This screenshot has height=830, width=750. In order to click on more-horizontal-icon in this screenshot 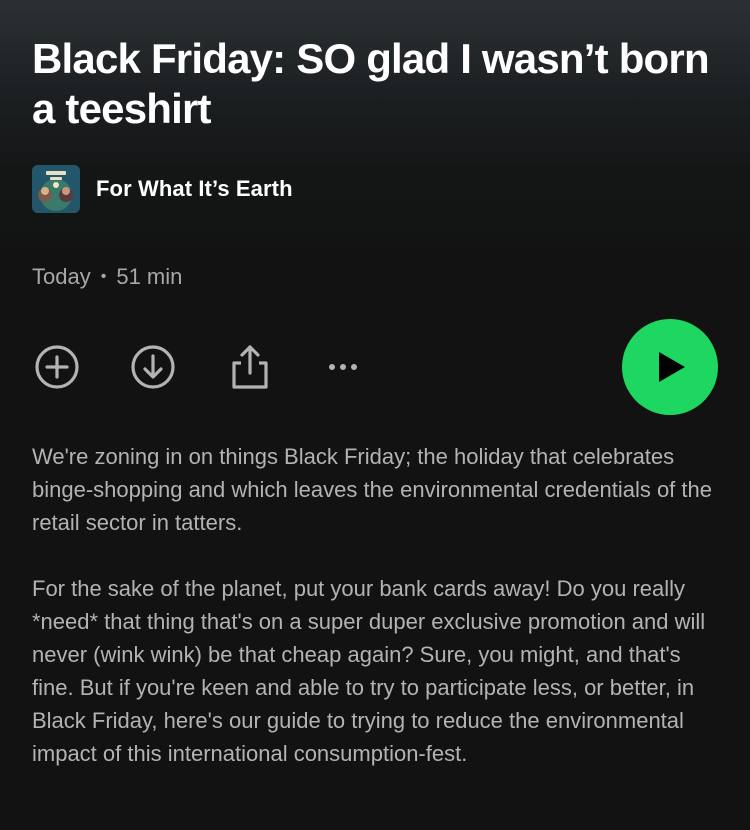, I will do `click(343, 367)`.